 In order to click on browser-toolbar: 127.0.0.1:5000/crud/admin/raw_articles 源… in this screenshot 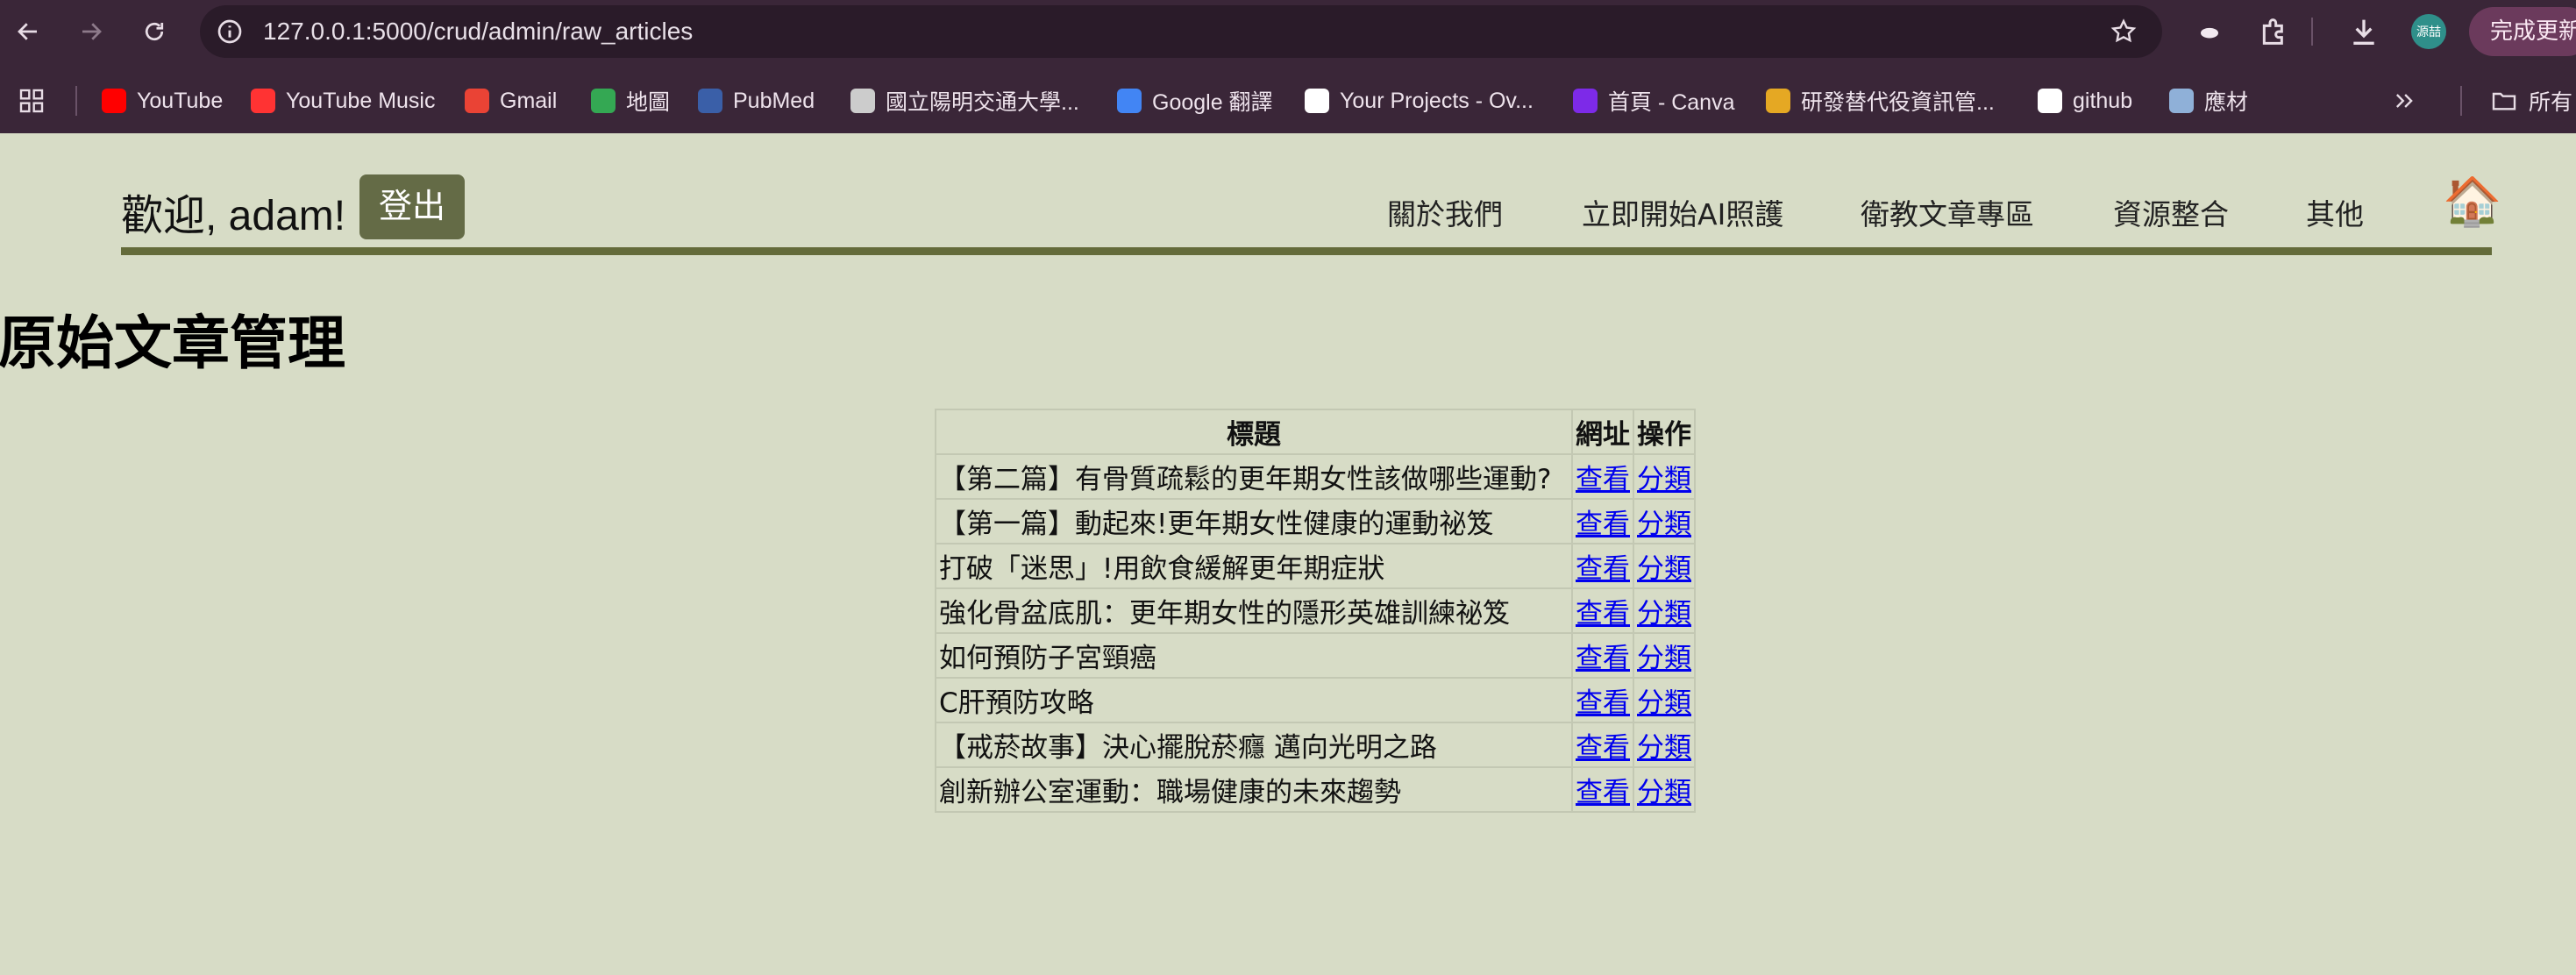, I will do `click(1288, 31)`.